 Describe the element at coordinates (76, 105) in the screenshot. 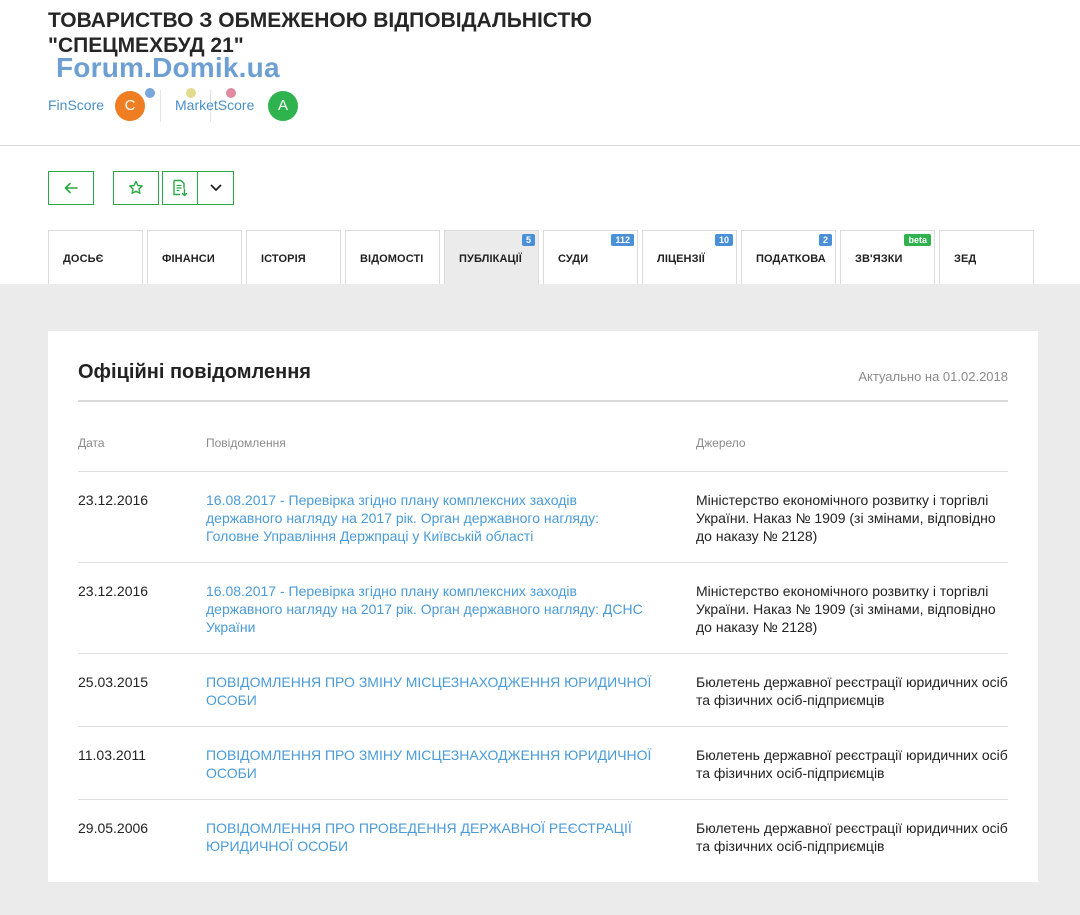

I see `finscore-label: FinScore` at that location.